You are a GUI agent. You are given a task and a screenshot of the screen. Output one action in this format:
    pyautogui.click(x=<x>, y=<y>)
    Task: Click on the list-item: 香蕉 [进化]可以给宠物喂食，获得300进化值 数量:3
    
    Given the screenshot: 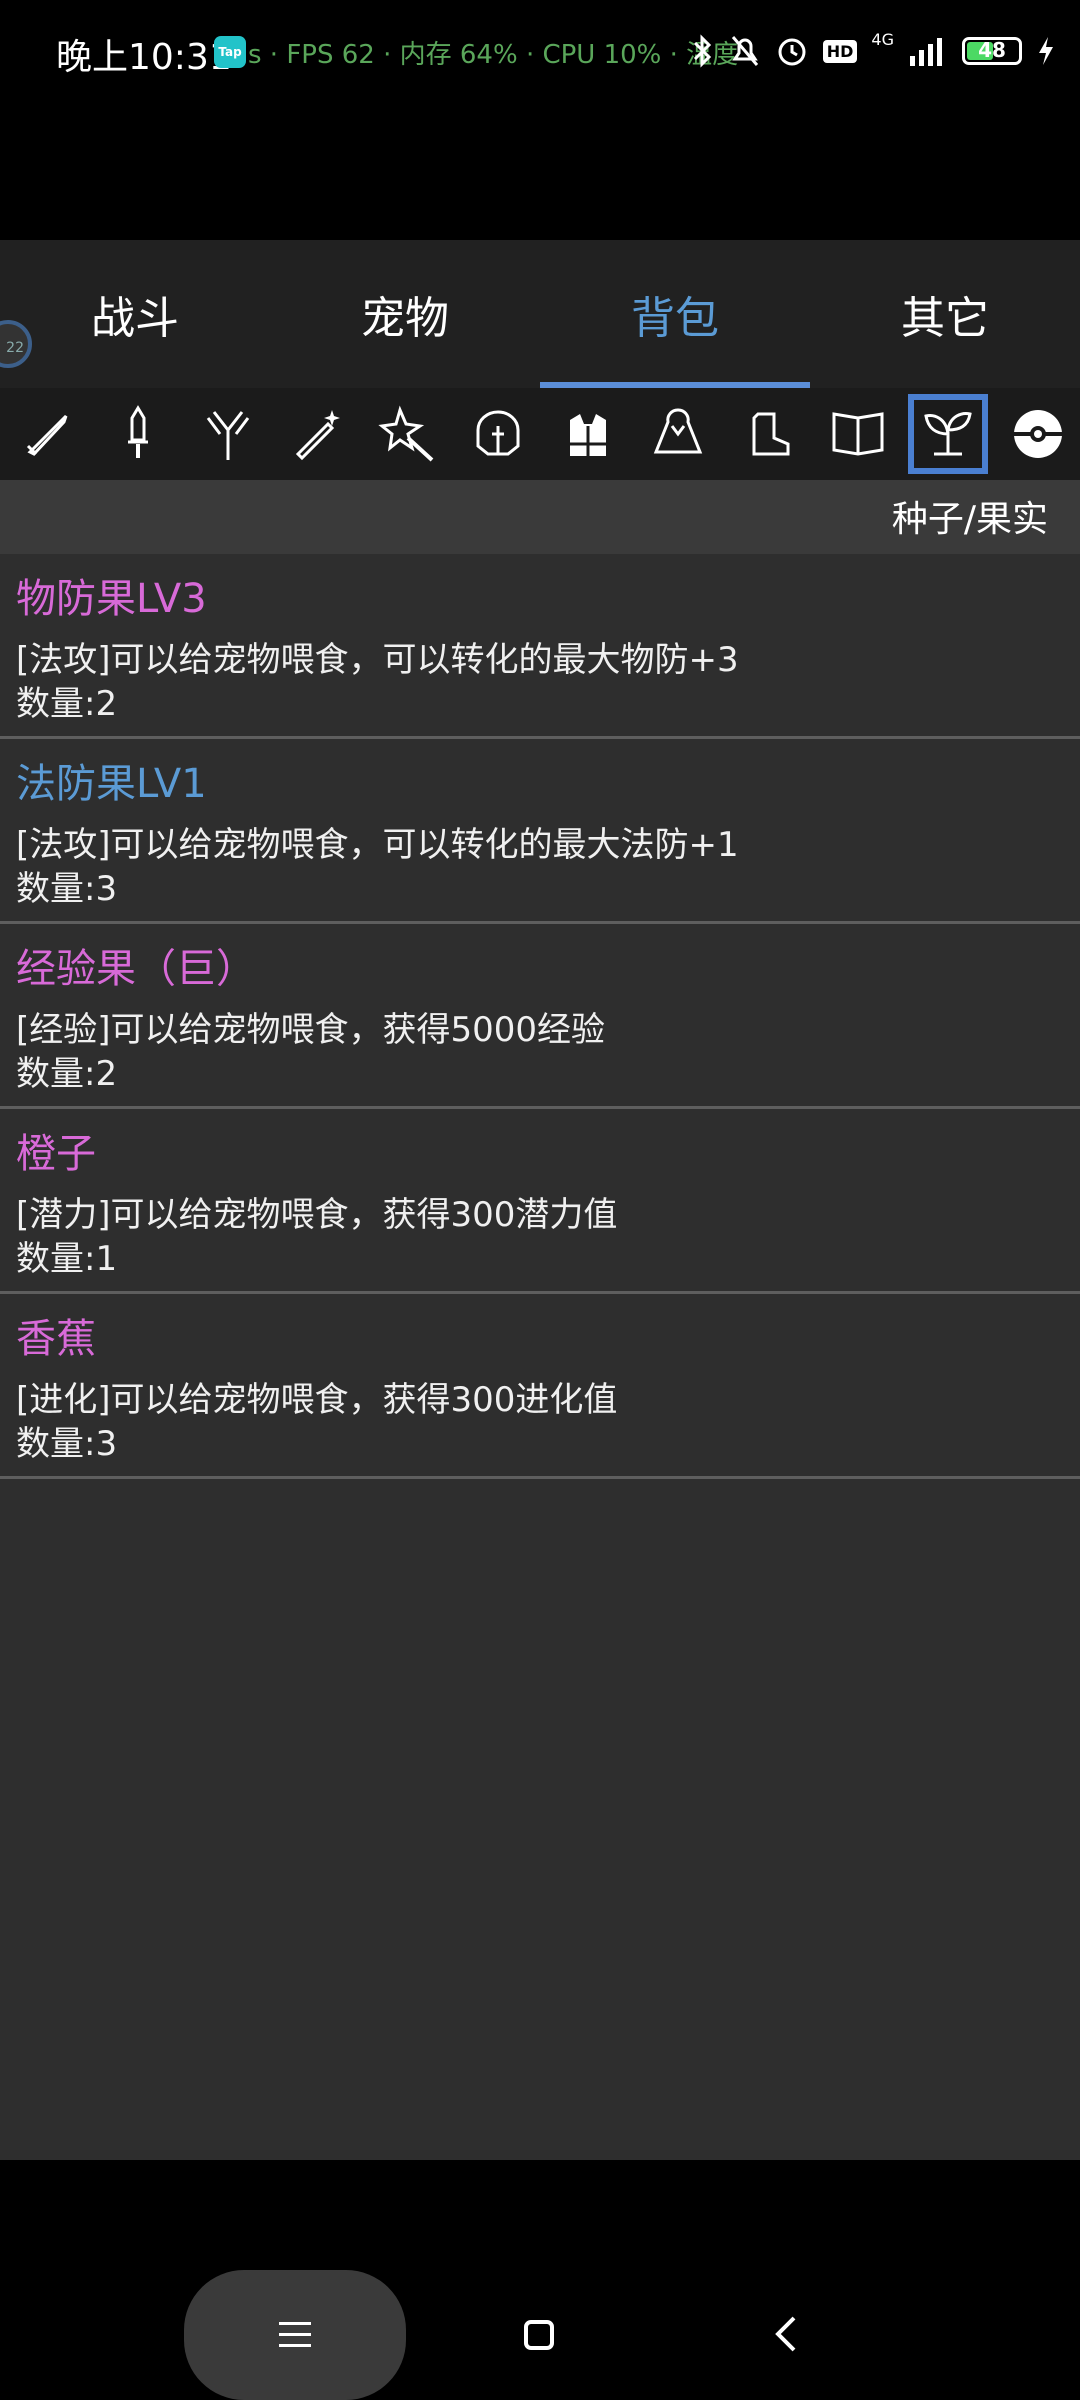 What is the action you would take?
    pyautogui.click(x=540, y=1386)
    